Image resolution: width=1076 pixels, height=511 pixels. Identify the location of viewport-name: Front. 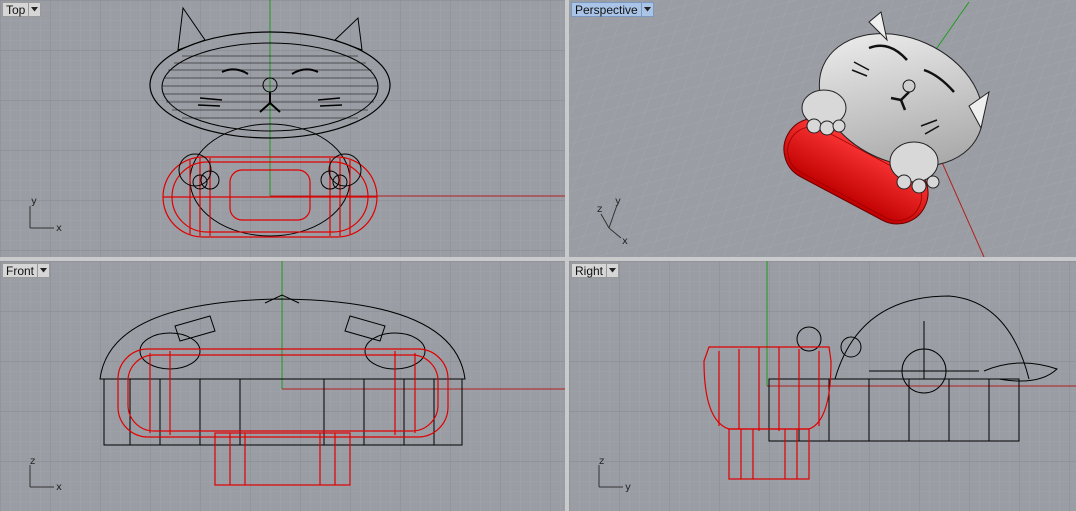
(20, 270).